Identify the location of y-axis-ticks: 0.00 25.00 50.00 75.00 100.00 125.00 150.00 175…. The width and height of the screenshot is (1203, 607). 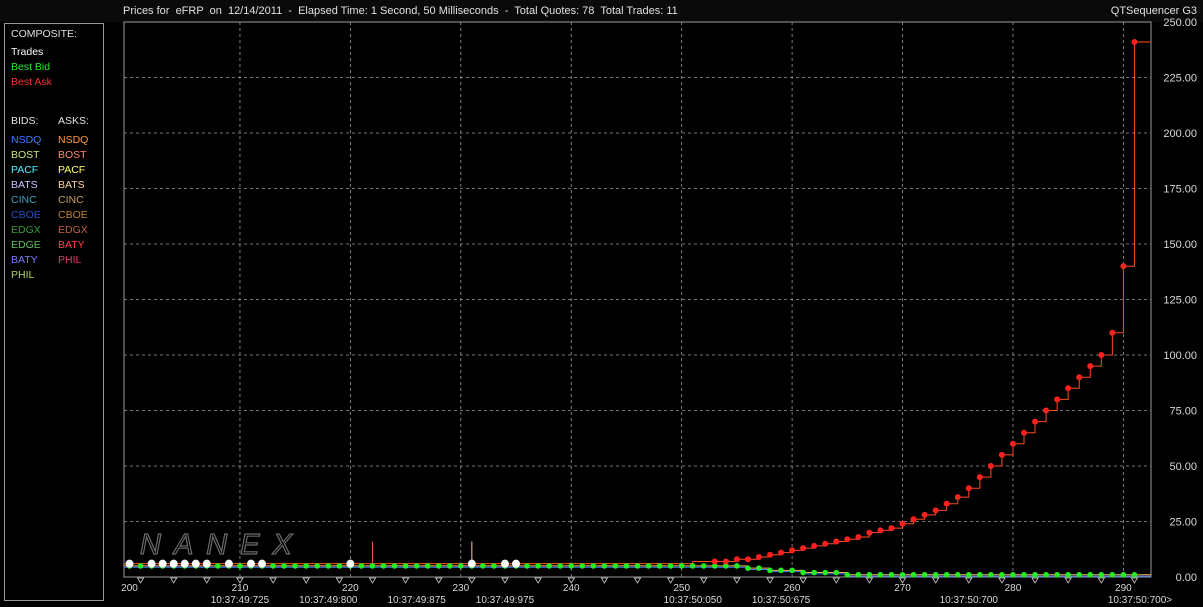
(1180, 300).